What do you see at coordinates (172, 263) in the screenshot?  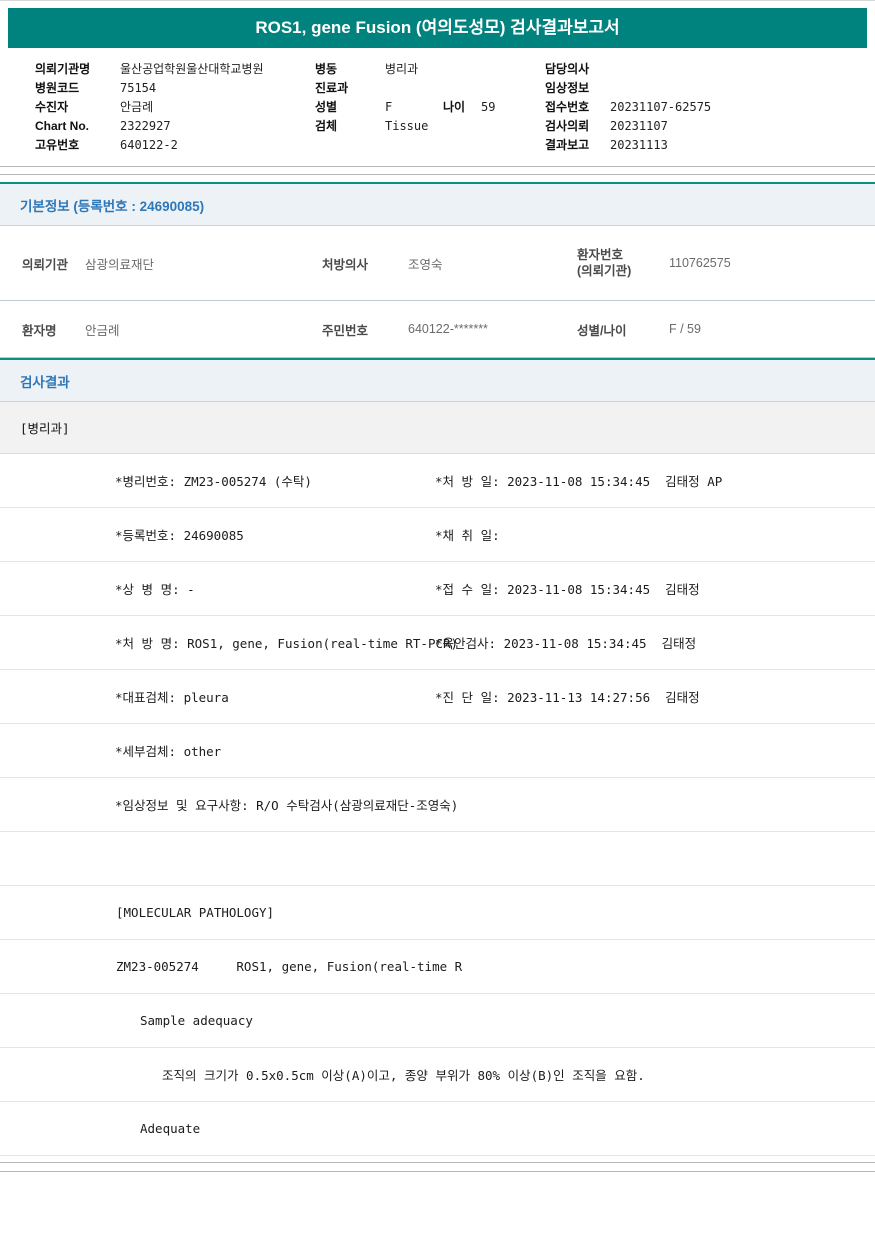 I see `basic-info-cell: 의뢰기관 삼광의료재단` at bounding box center [172, 263].